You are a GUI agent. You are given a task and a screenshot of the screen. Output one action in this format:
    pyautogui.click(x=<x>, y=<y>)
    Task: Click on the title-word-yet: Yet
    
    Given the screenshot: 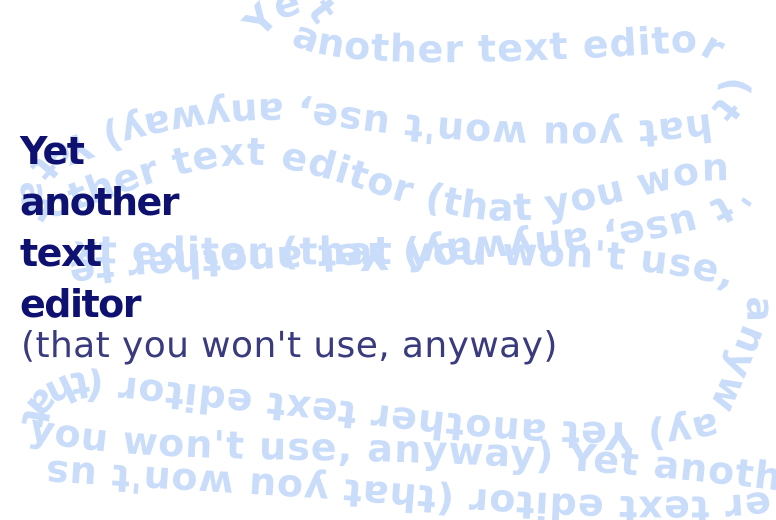 What is the action you would take?
    pyautogui.click(x=52, y=151)
    